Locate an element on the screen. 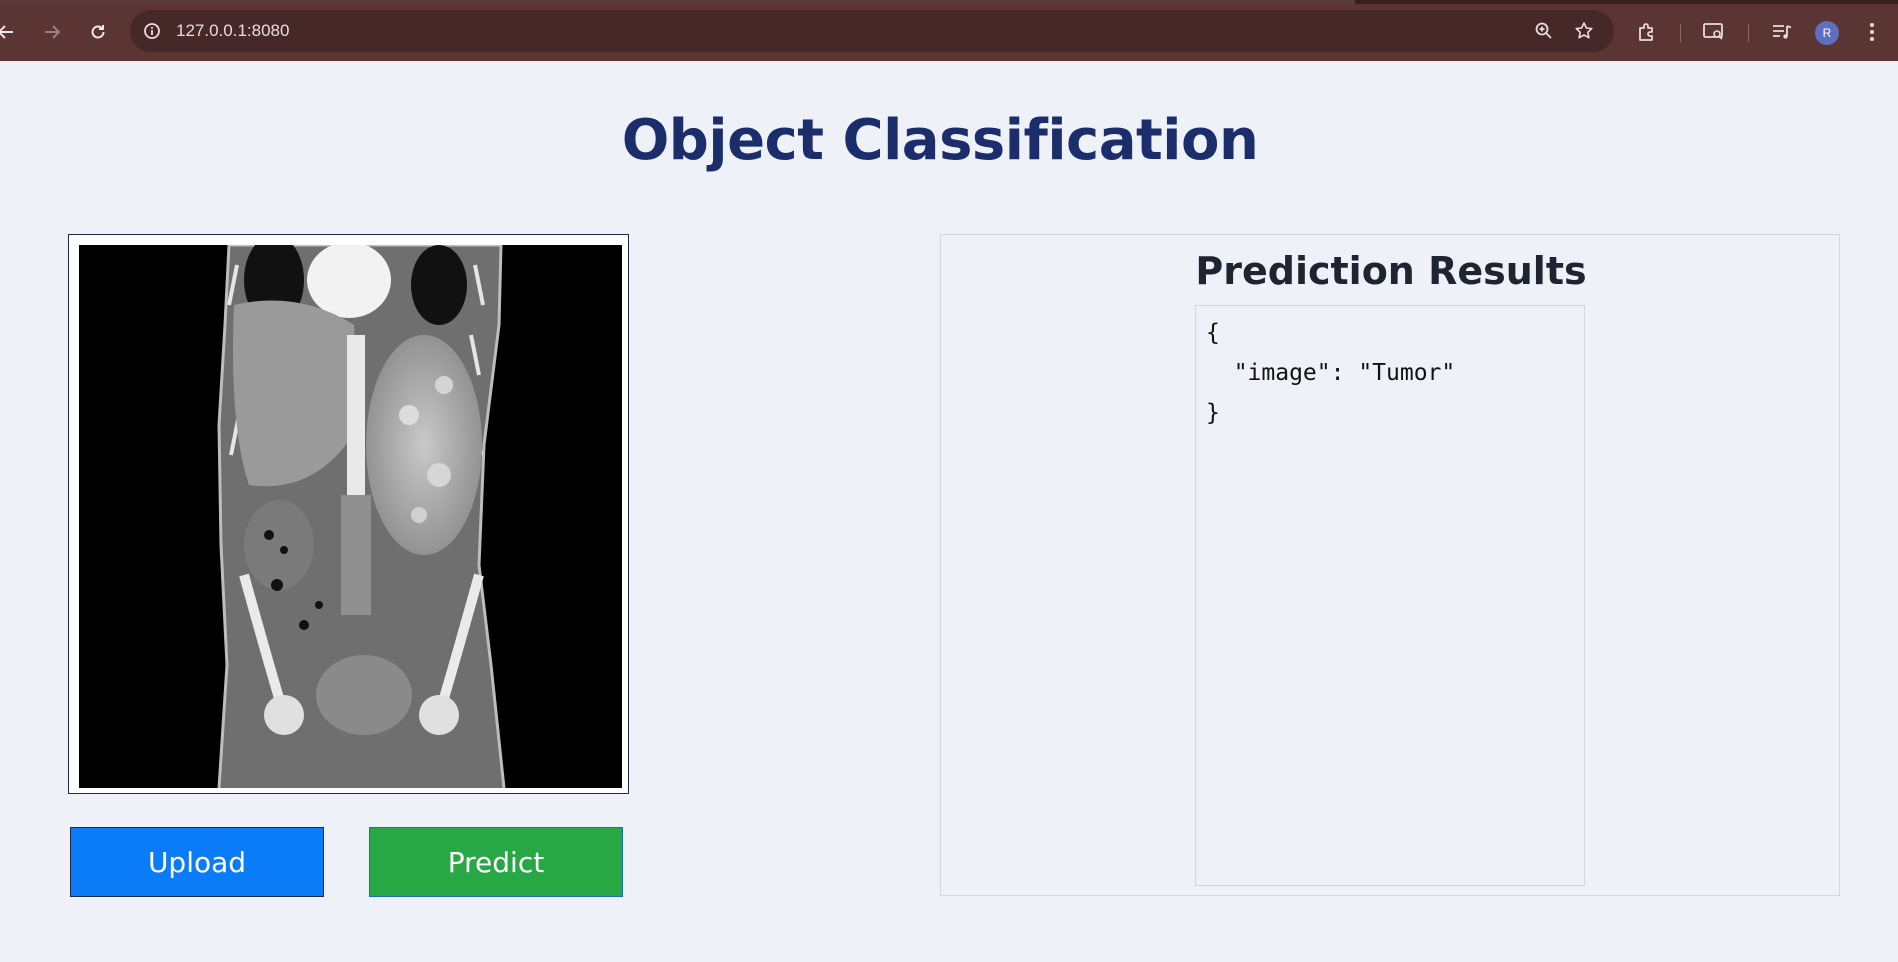 This screenshot has width=1898, height=962. zoom-icon is located at coordinates (1543, 30).